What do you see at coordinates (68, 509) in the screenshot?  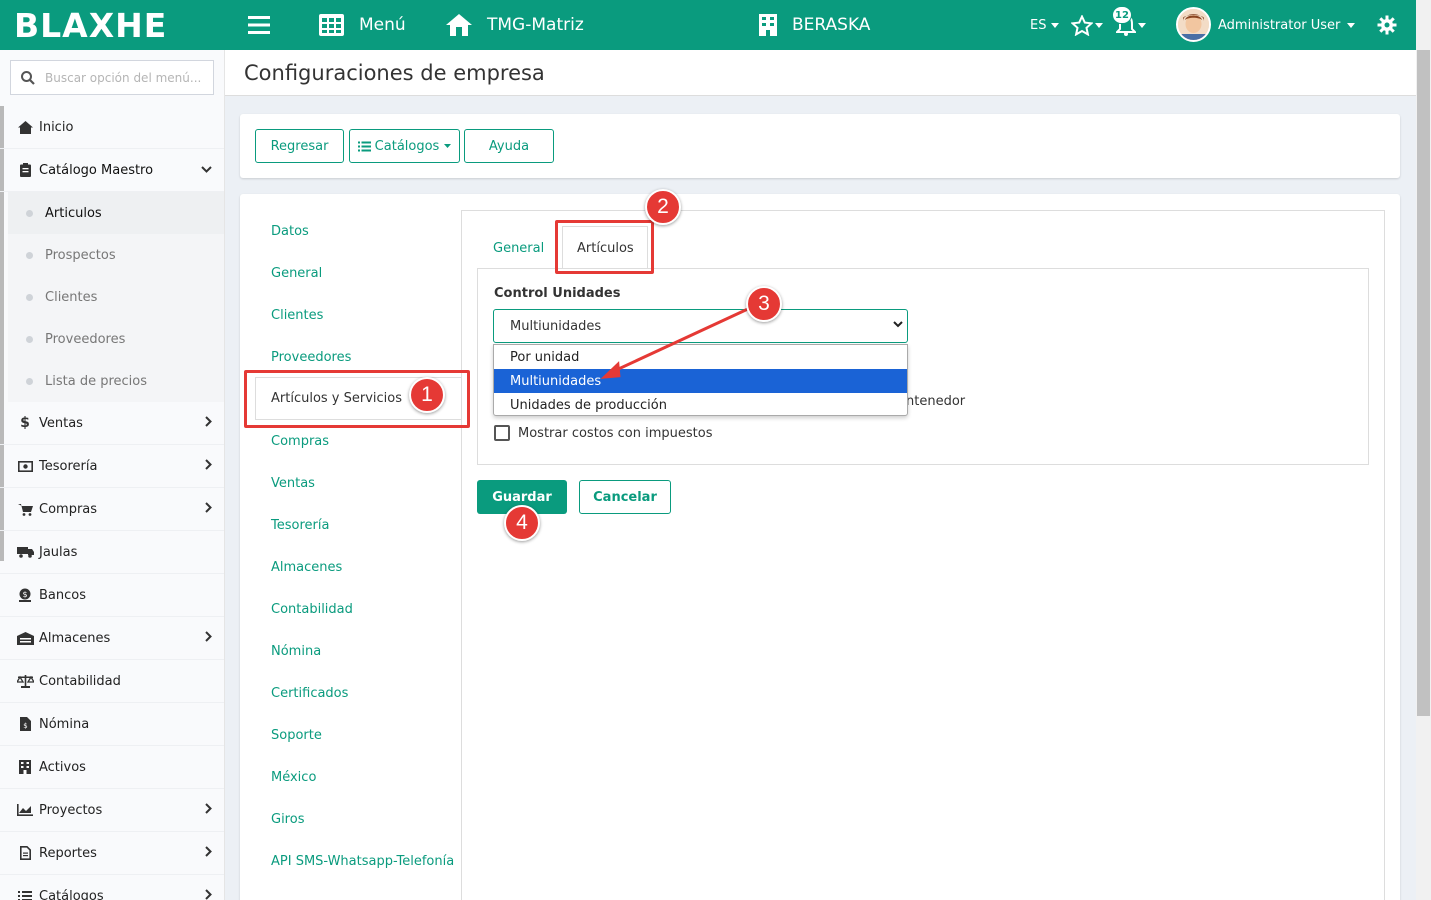 I see `sidebar-item-label: Compras` at bounding box center [68, 509].